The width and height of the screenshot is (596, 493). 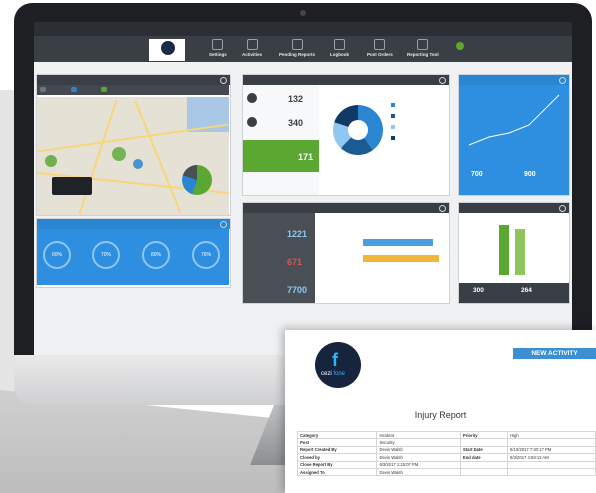 What do you see at coordinates (380, 44) in the screenshot?
I see `document-icon` at bounding box center [380, 44].